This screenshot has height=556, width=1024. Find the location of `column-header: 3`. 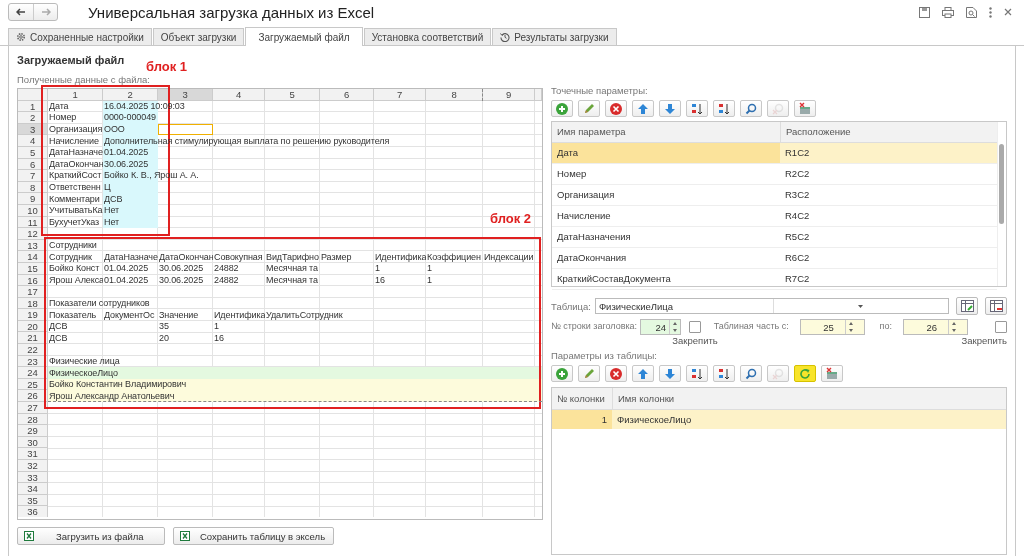

column-header: 3 is located at coordinates (185, 95).